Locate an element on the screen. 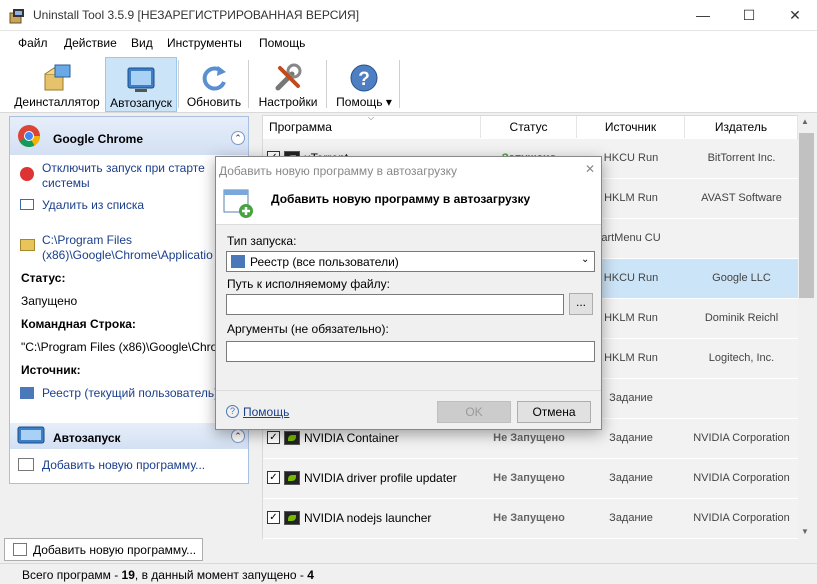 This screenshot has height=584, width=817. toolbar-settings-button: Настройки is located at coordinates (288, 84).